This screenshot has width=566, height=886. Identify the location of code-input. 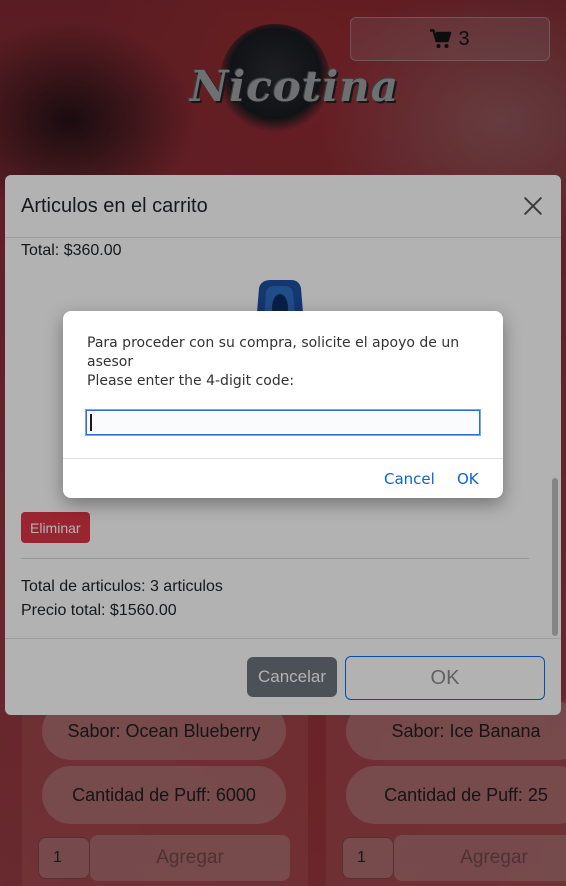
(283, 422).